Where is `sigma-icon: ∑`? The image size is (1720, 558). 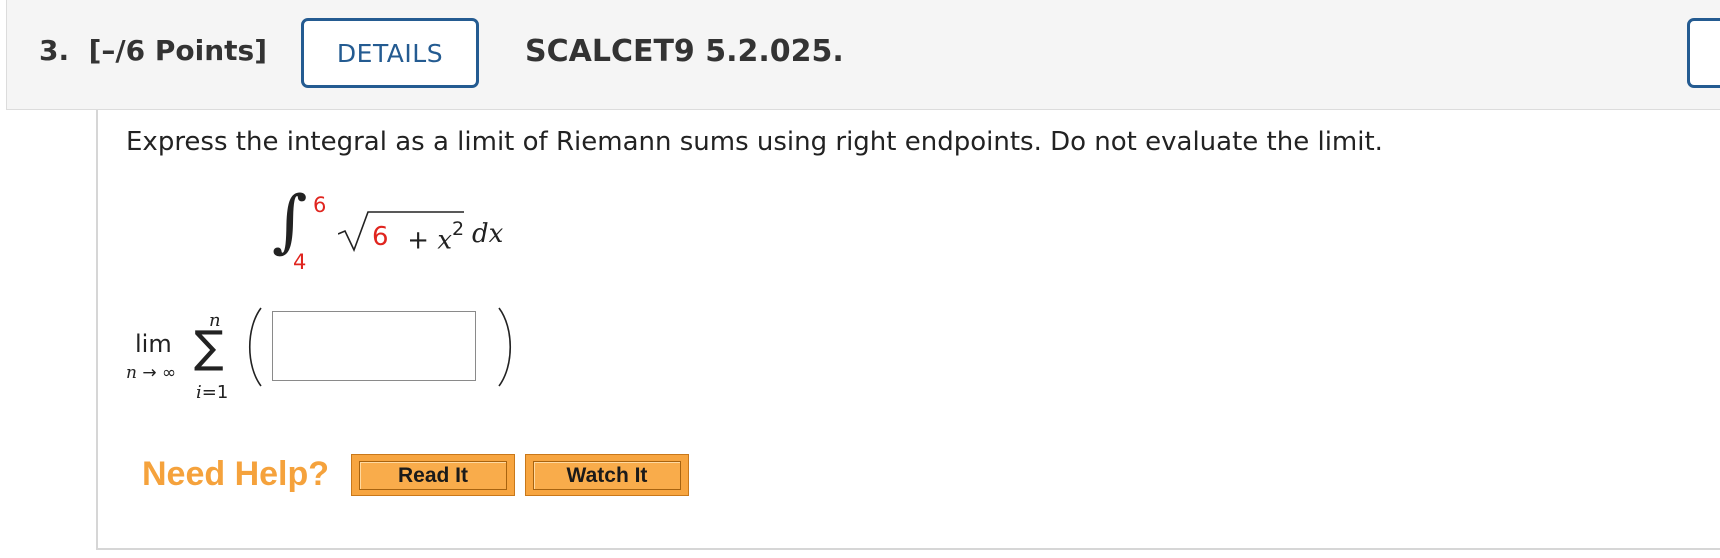 sigma-icon: ∑ is located at coordinates (209, 347).